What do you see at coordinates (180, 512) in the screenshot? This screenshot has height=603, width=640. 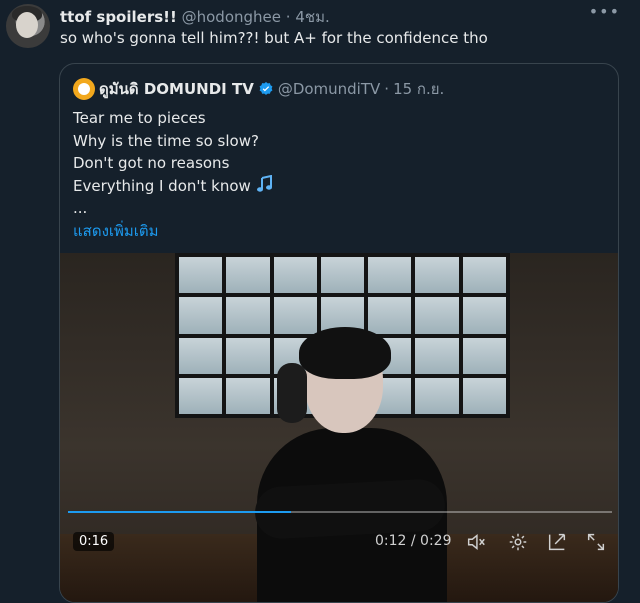 I see `video-progress-fill` at bounding box center [180, 512].